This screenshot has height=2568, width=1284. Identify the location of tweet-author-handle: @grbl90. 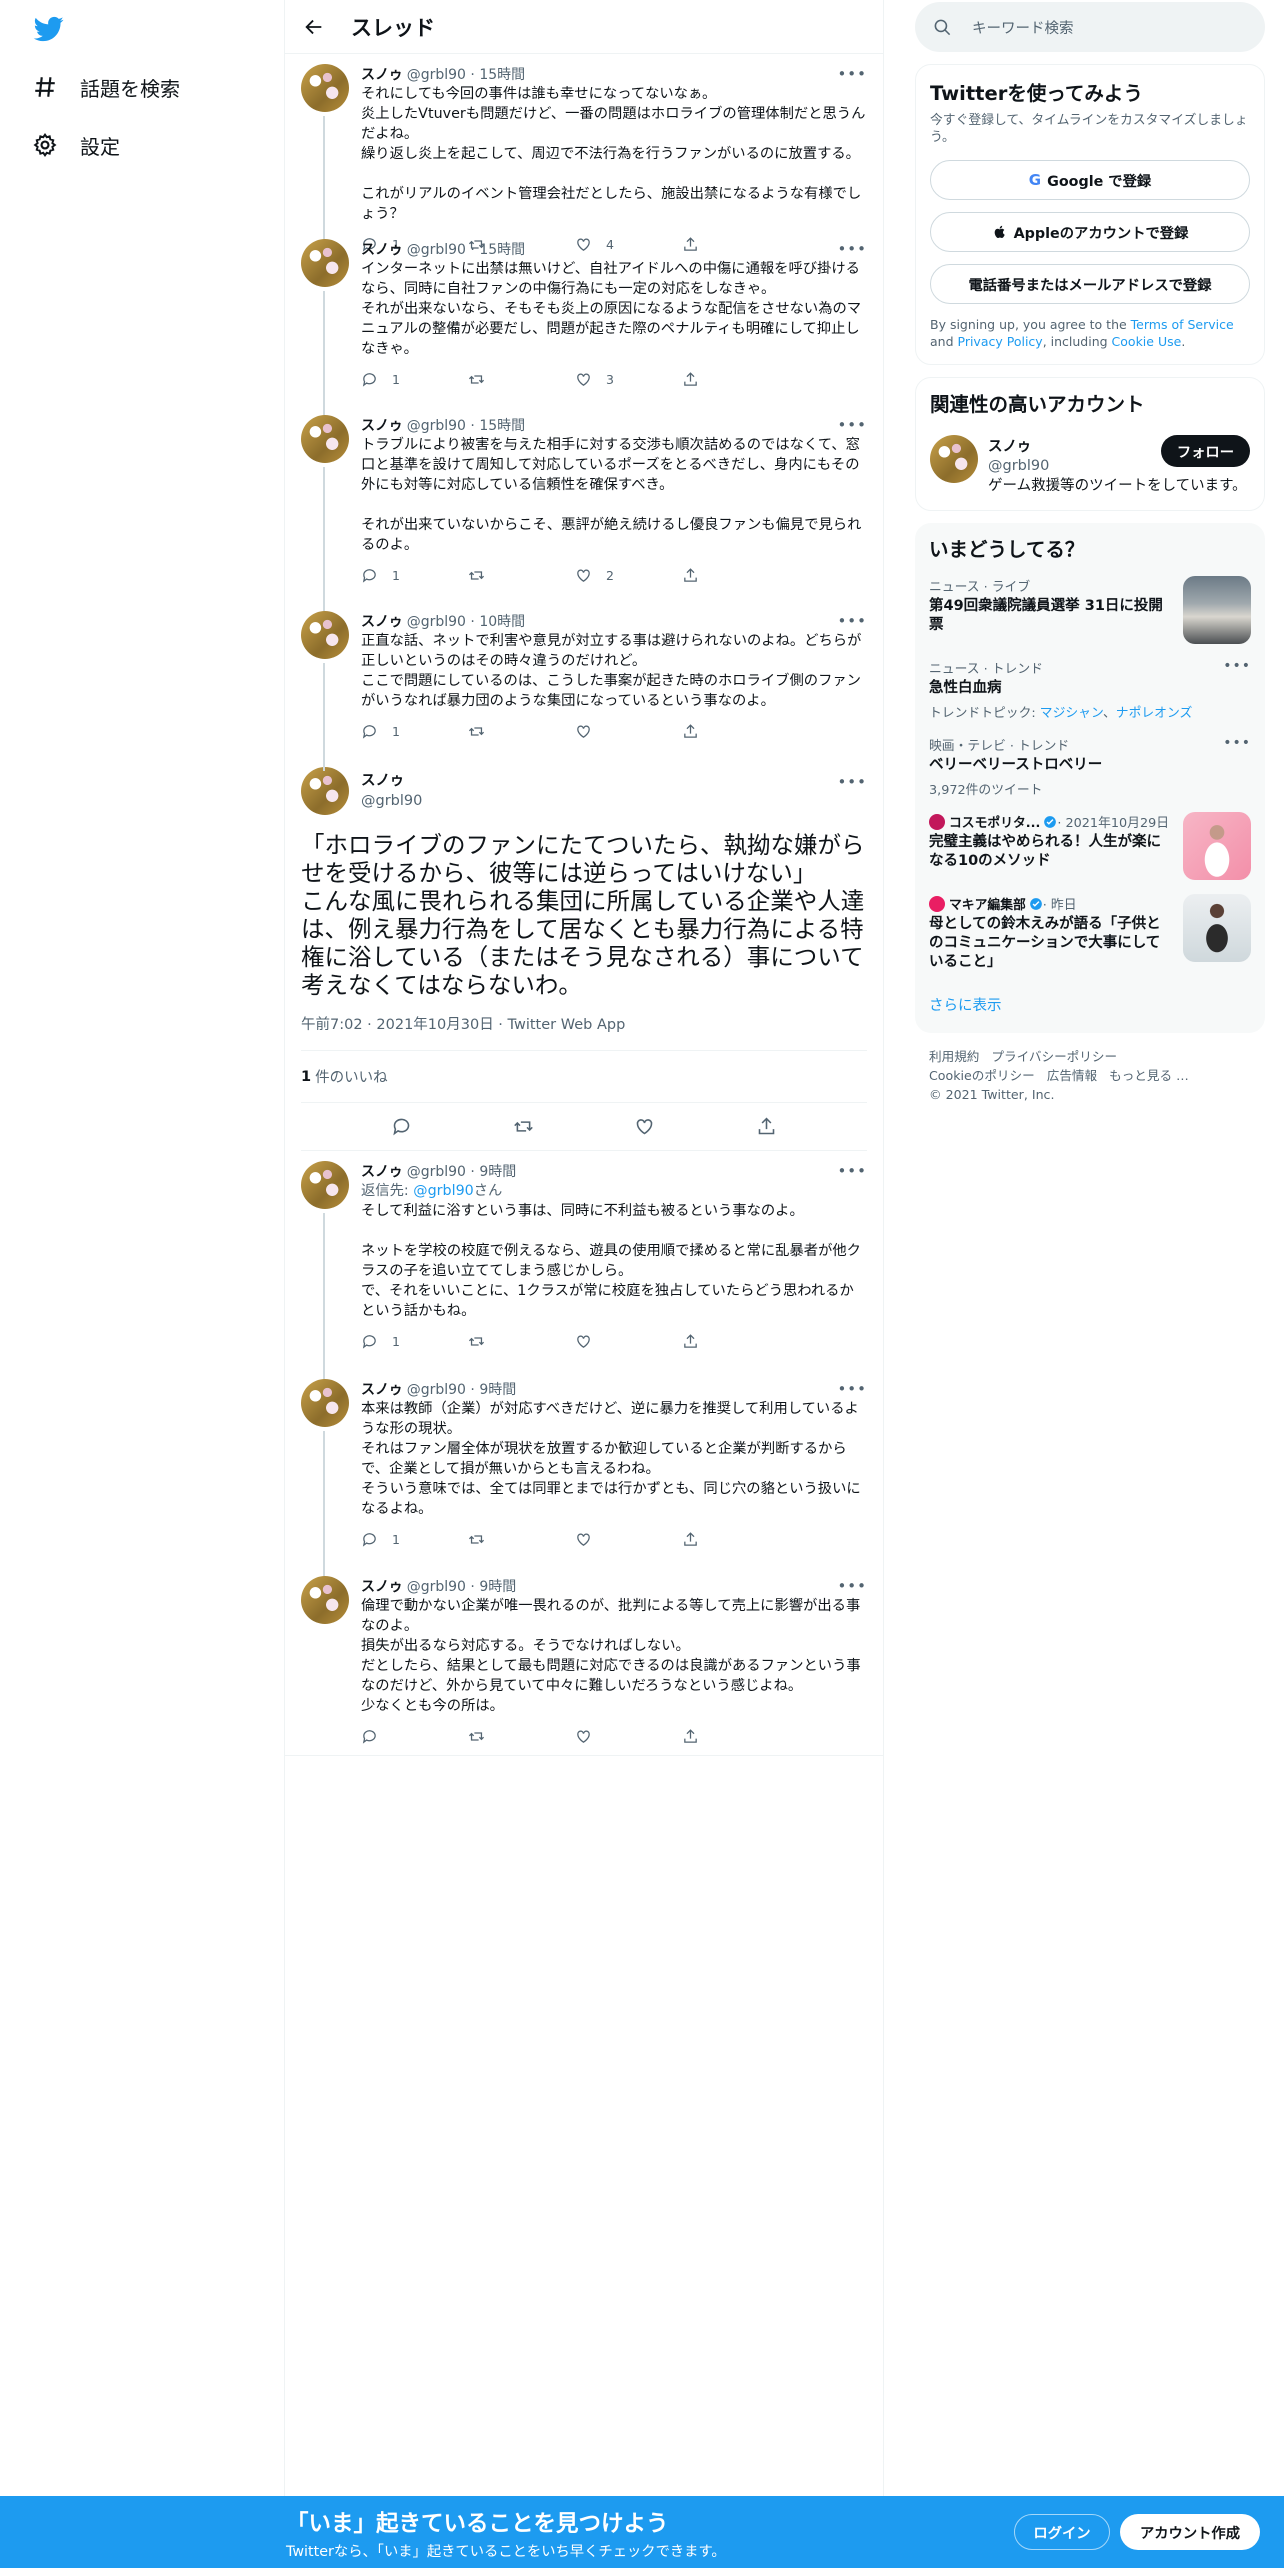
(391, 801).